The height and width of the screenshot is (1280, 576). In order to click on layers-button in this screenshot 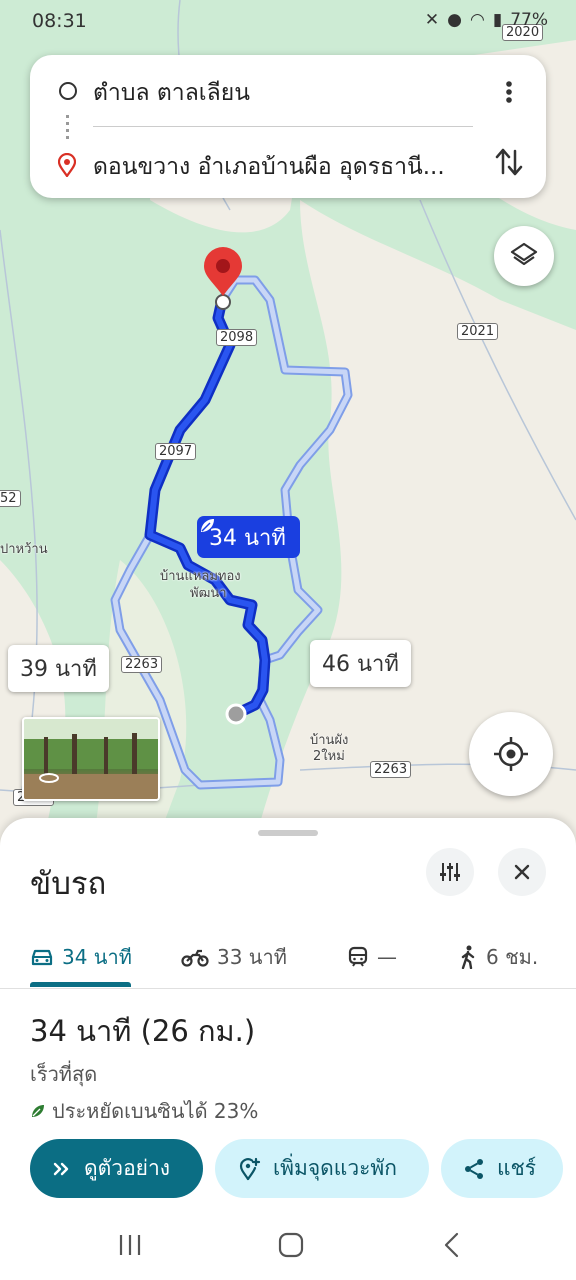, I will do `click(524, 256)`.